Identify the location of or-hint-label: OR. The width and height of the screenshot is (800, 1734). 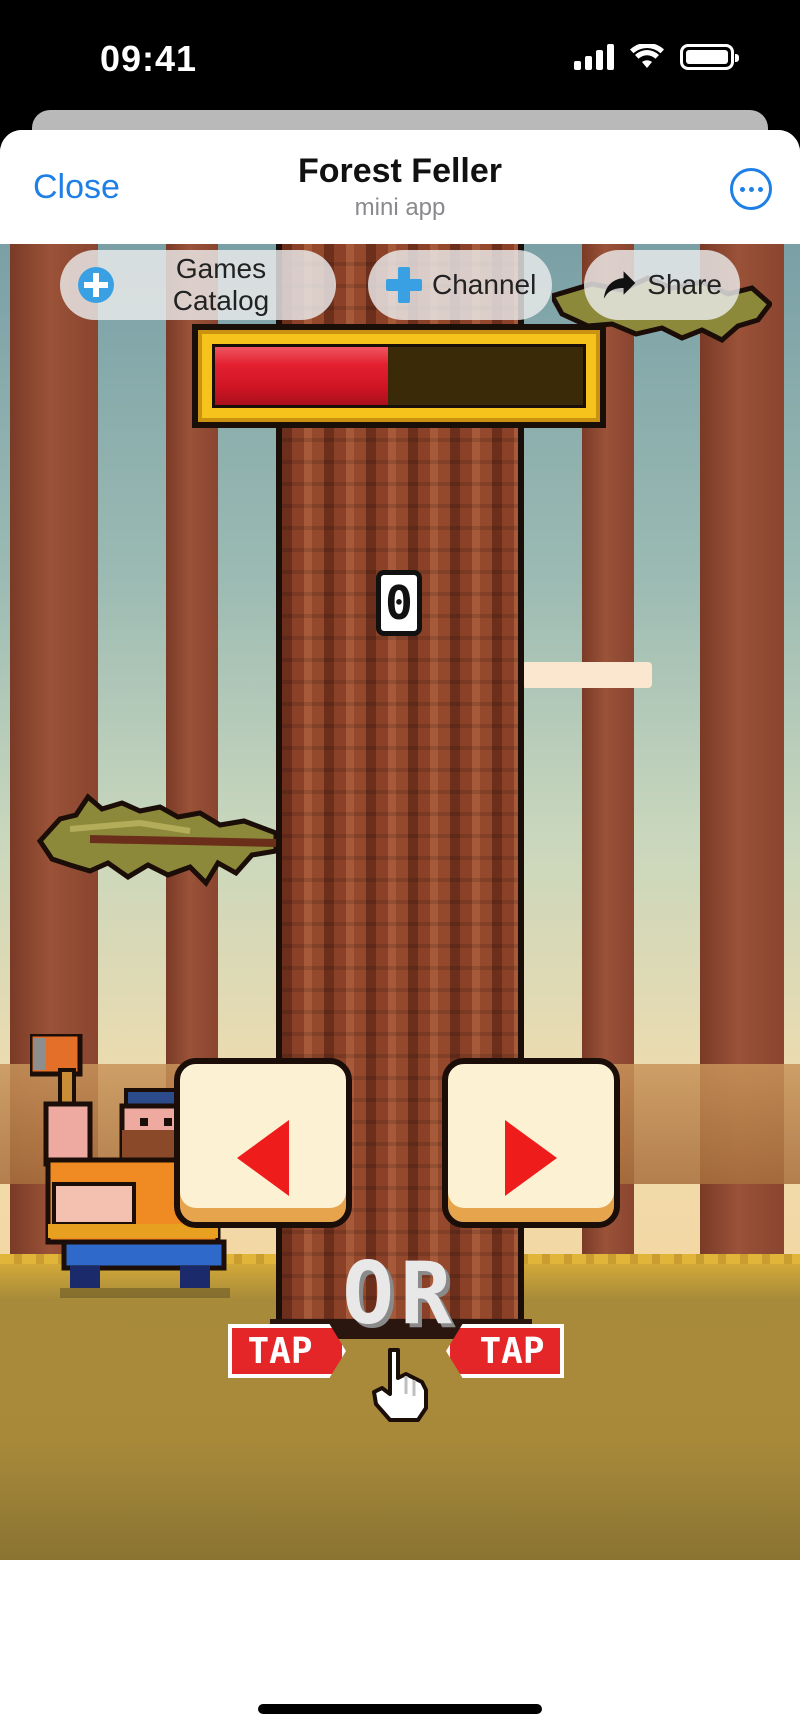
(400, 1294).